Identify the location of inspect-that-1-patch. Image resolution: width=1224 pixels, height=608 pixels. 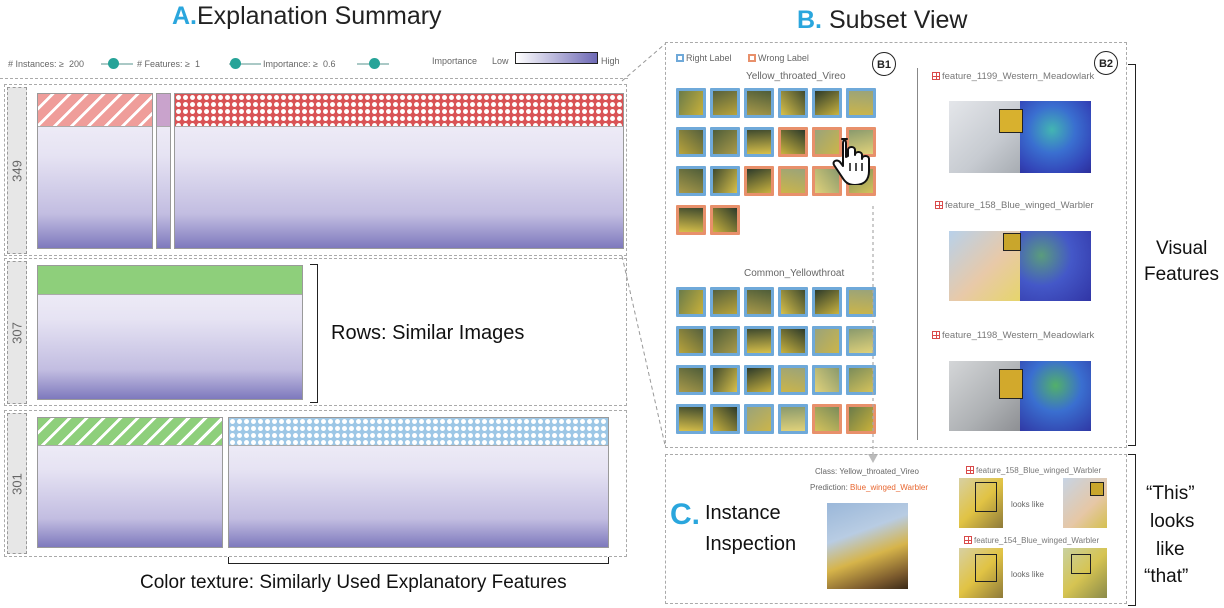
(1097, 489).